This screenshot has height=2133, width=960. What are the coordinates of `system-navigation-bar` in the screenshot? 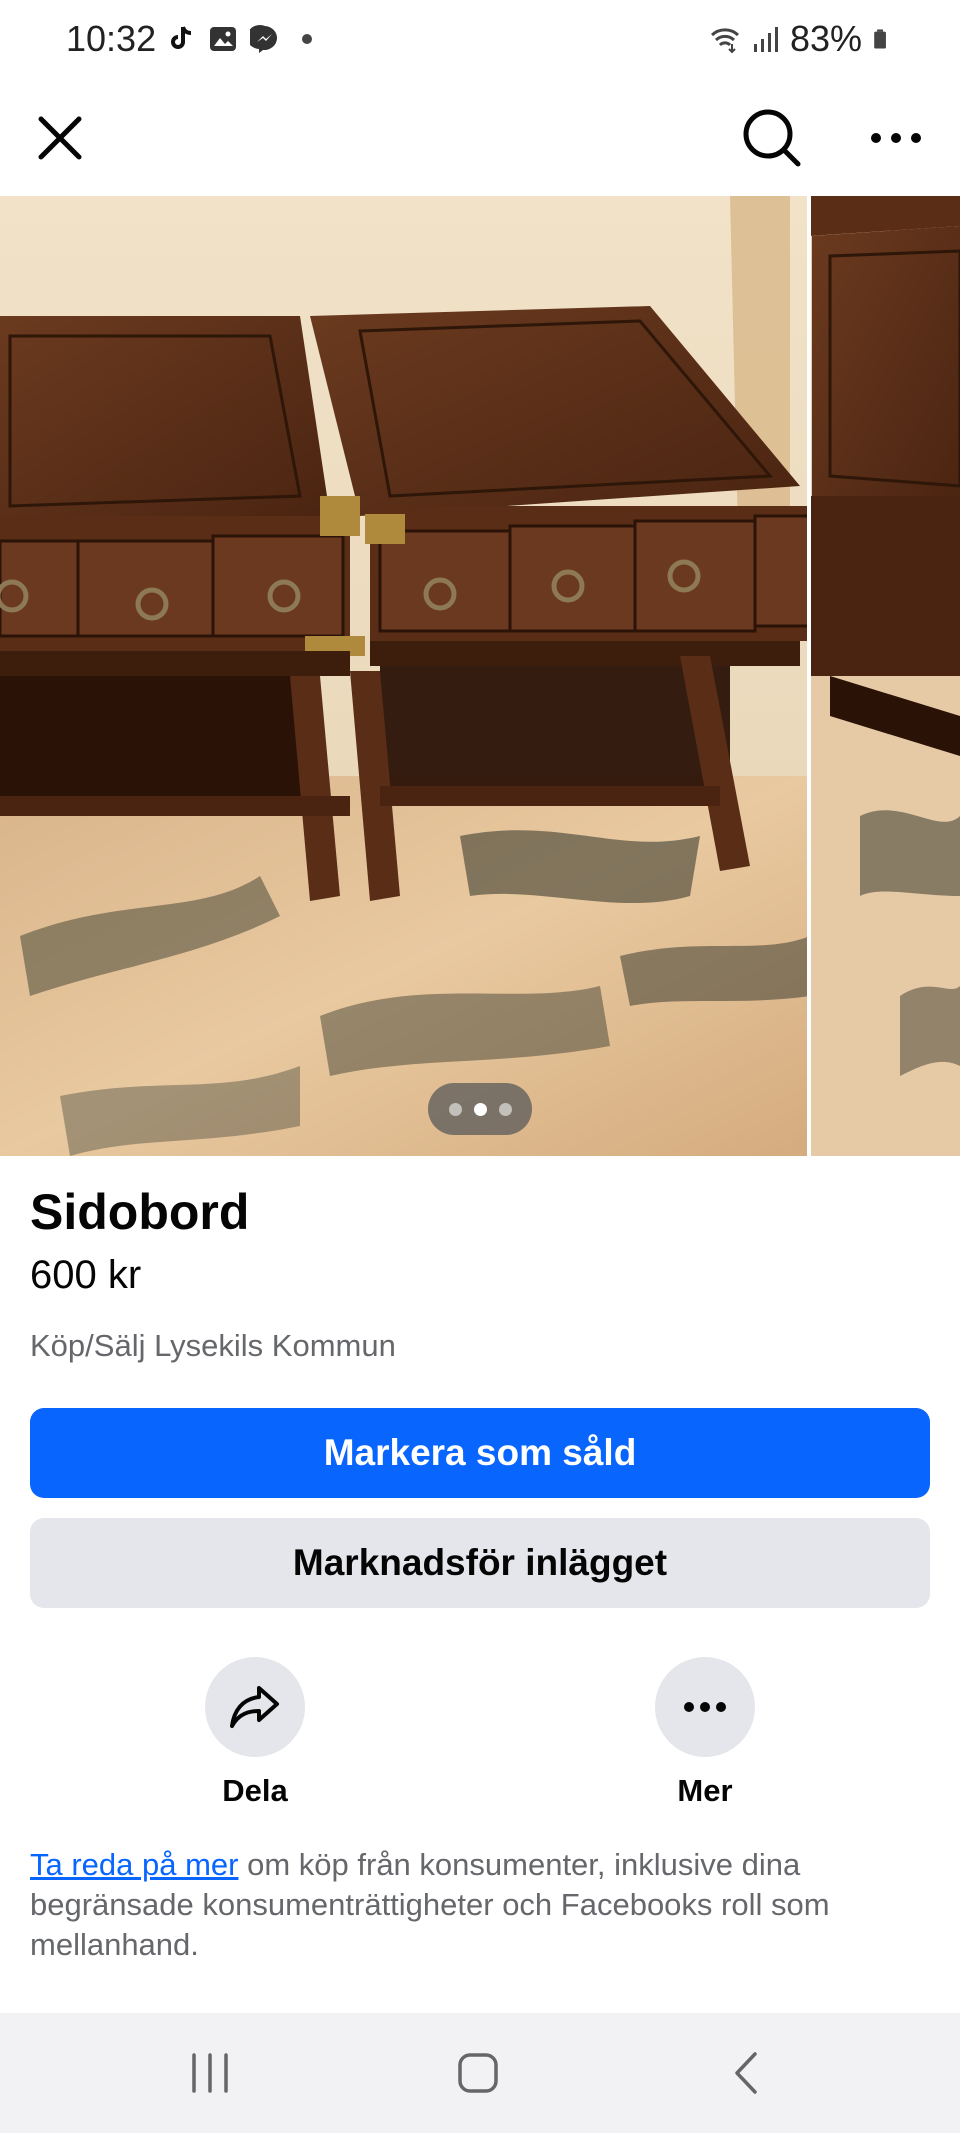 It's located at (480, 2073).